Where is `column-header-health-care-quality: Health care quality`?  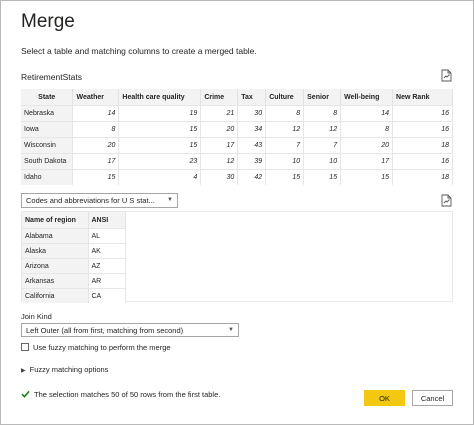
column-header-health-care-quality: Health care quality is located at coordinates (160, 97).